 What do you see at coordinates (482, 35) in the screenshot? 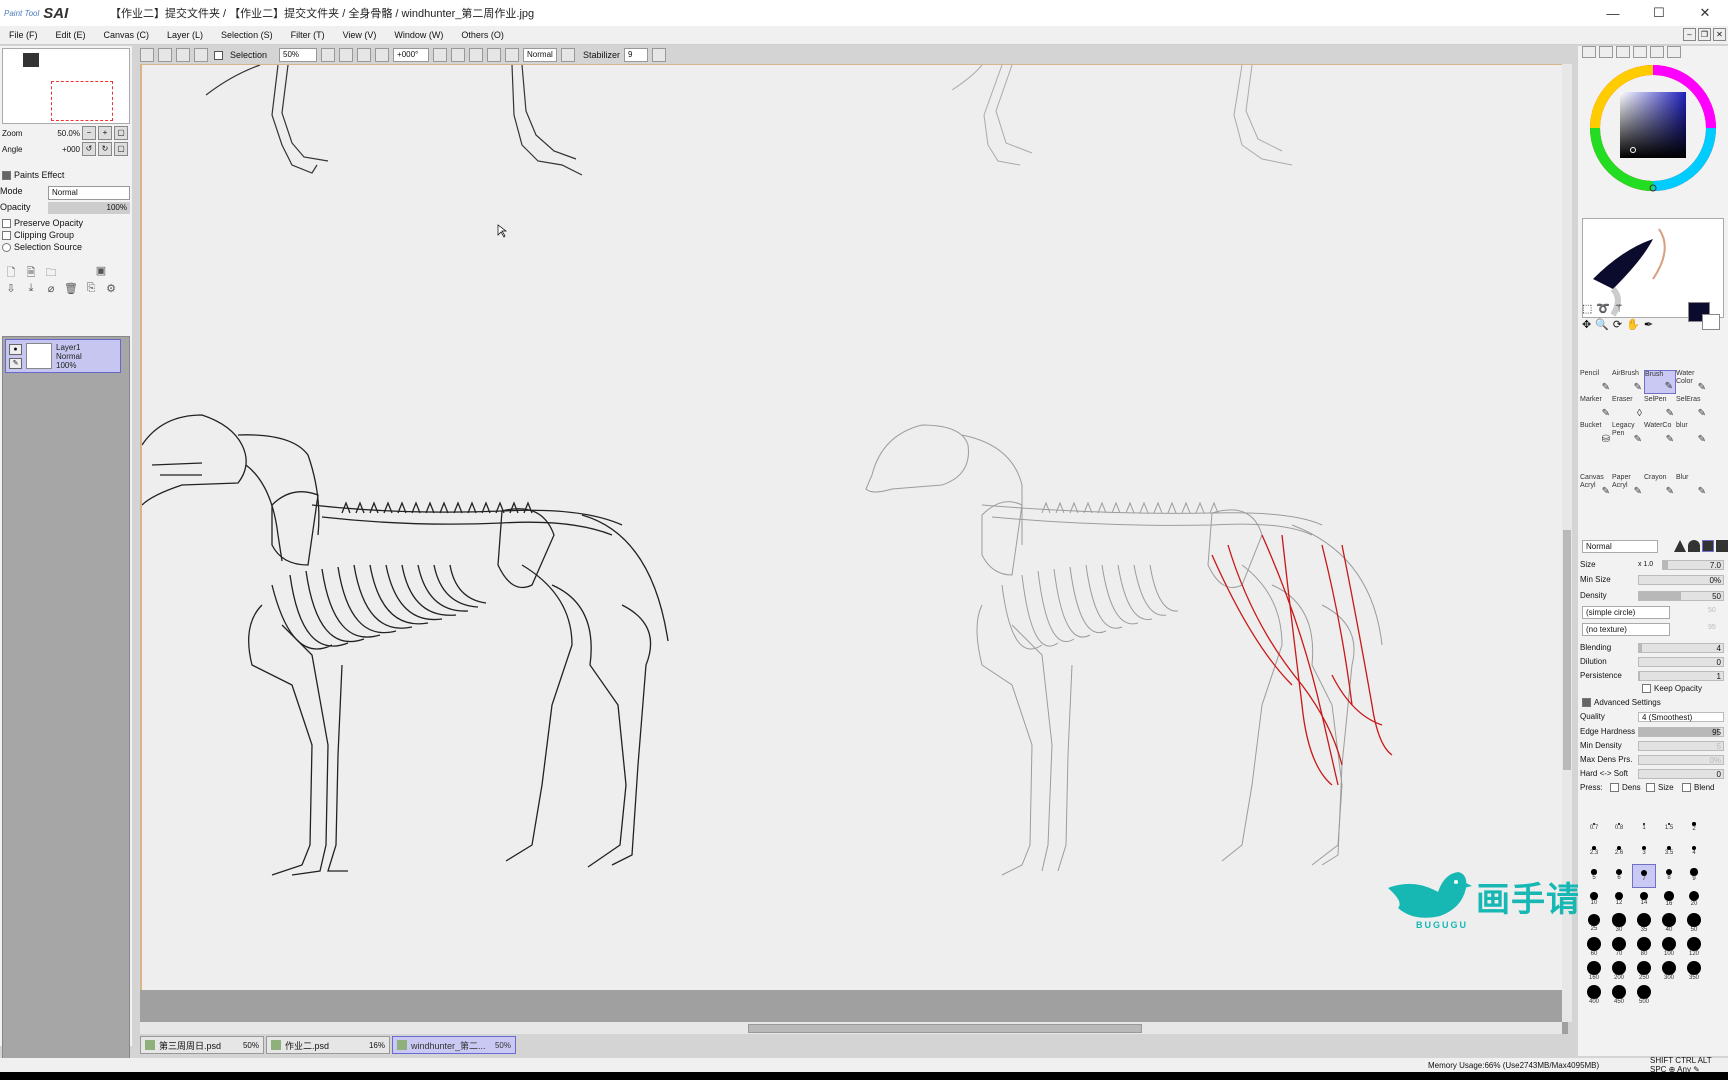
I see `menu-others: Others (O)` at bounding box center [482, 35].